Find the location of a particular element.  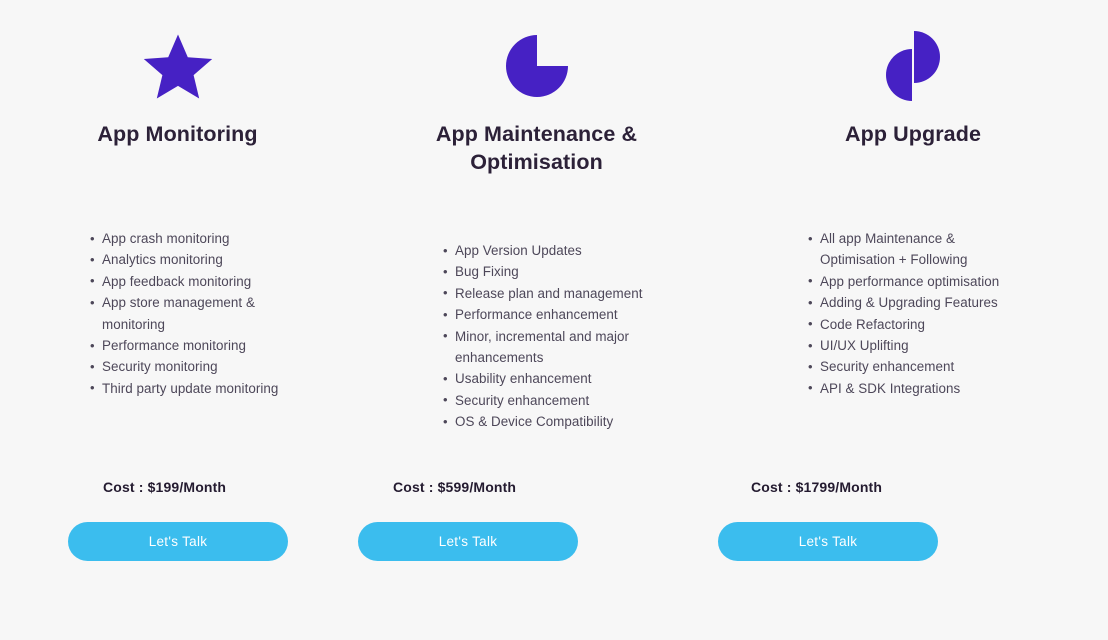

plan-cost: Cost : $599/Month is located at coordinates (455, 487).